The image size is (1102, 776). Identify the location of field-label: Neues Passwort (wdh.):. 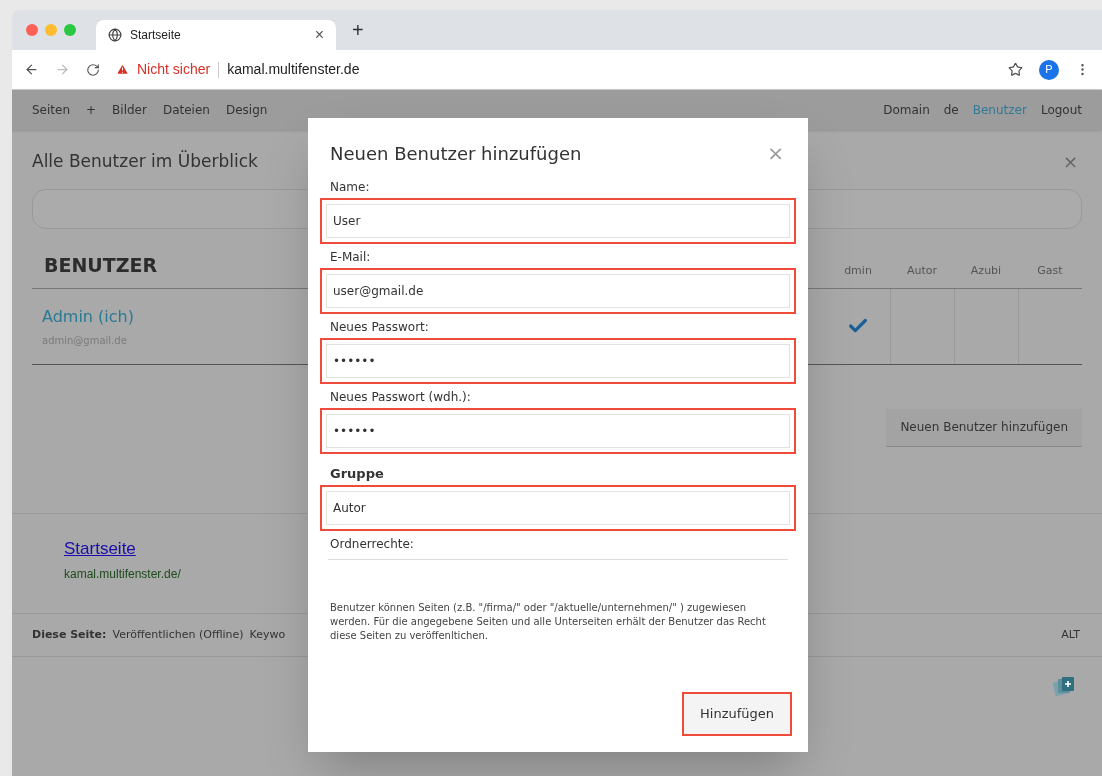
(400, 397).